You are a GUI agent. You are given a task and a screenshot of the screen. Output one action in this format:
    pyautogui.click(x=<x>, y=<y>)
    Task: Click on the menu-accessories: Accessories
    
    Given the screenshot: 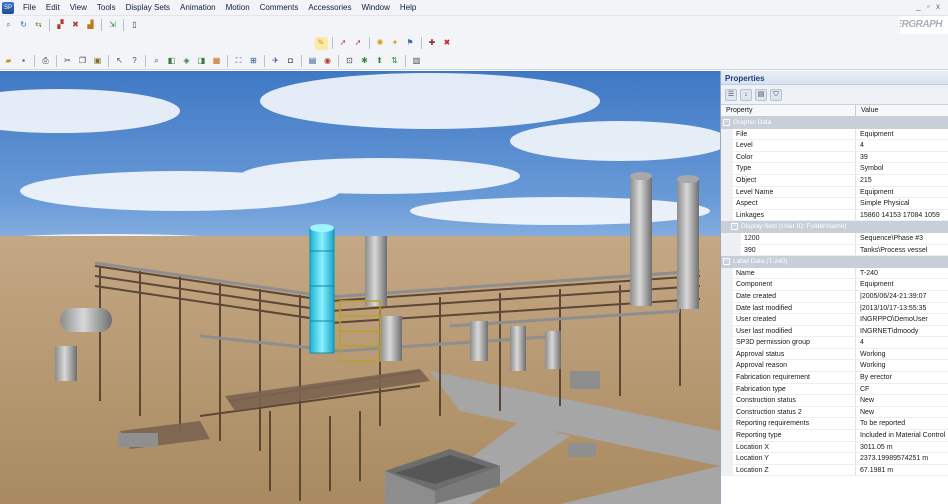 What is the action you would take?
    pyautogui.click(x=329, y=8)
    